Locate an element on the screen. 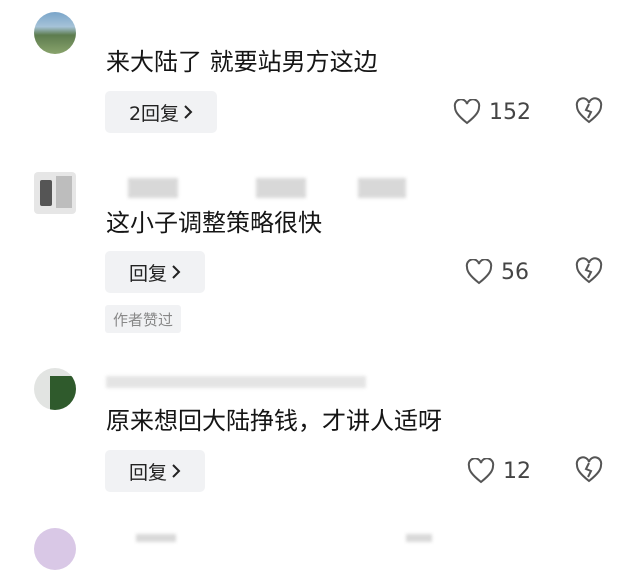 Image resolution: width=640 pixels, height=570 pixels. comment-text: 原来想回大陆挣钱，才讲人适呀 is located at coordinates (274, 421).